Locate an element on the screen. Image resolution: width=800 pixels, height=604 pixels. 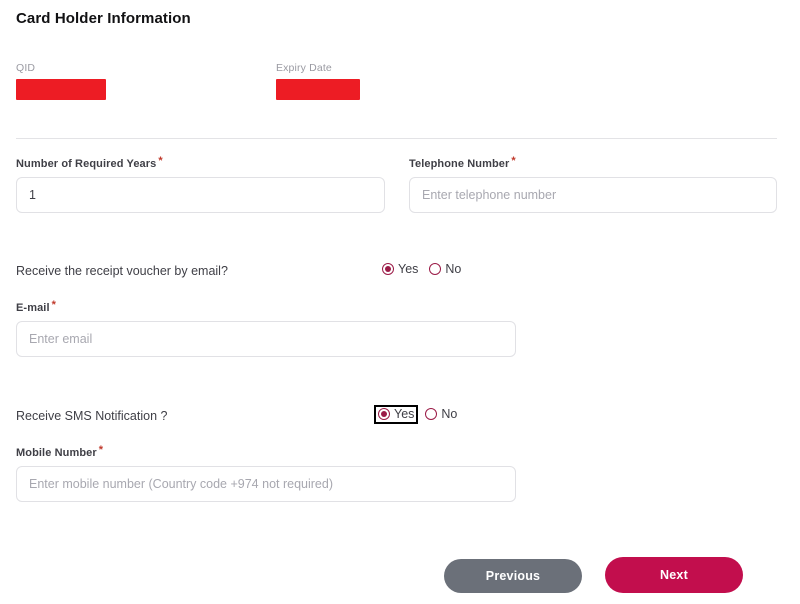
previous-button: Previous is located at coordinates (513, 576).